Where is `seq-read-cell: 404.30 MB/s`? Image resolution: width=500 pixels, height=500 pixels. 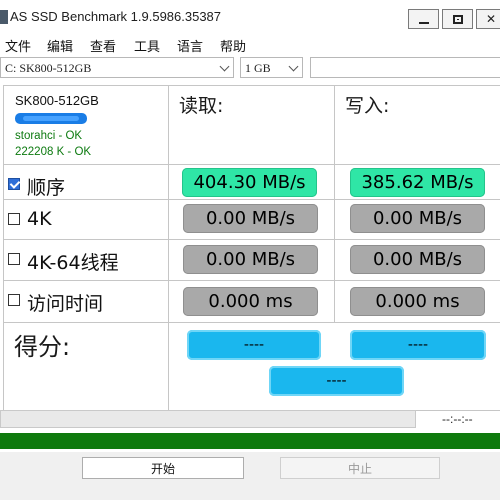
seq-read-cell: 404.30 MB/s is located at coordinates (252, 182).